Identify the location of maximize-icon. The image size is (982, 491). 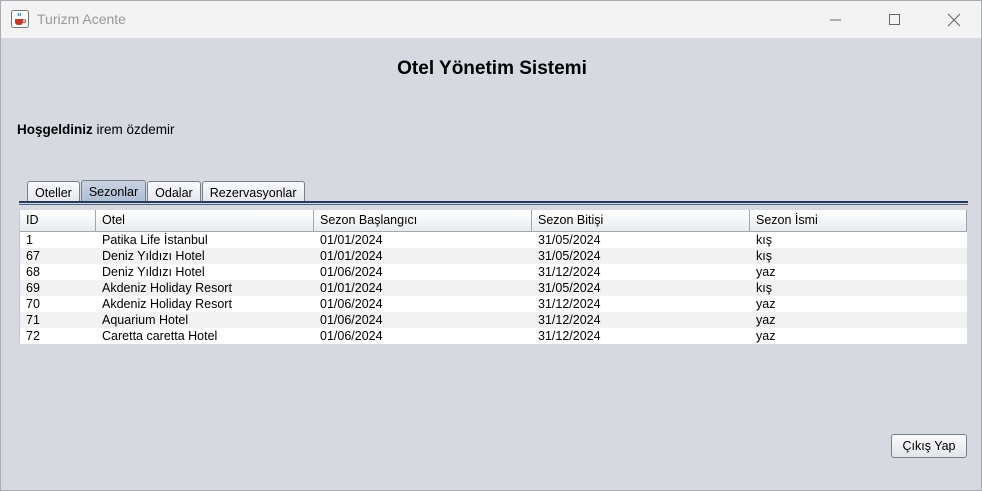
(894, 19).